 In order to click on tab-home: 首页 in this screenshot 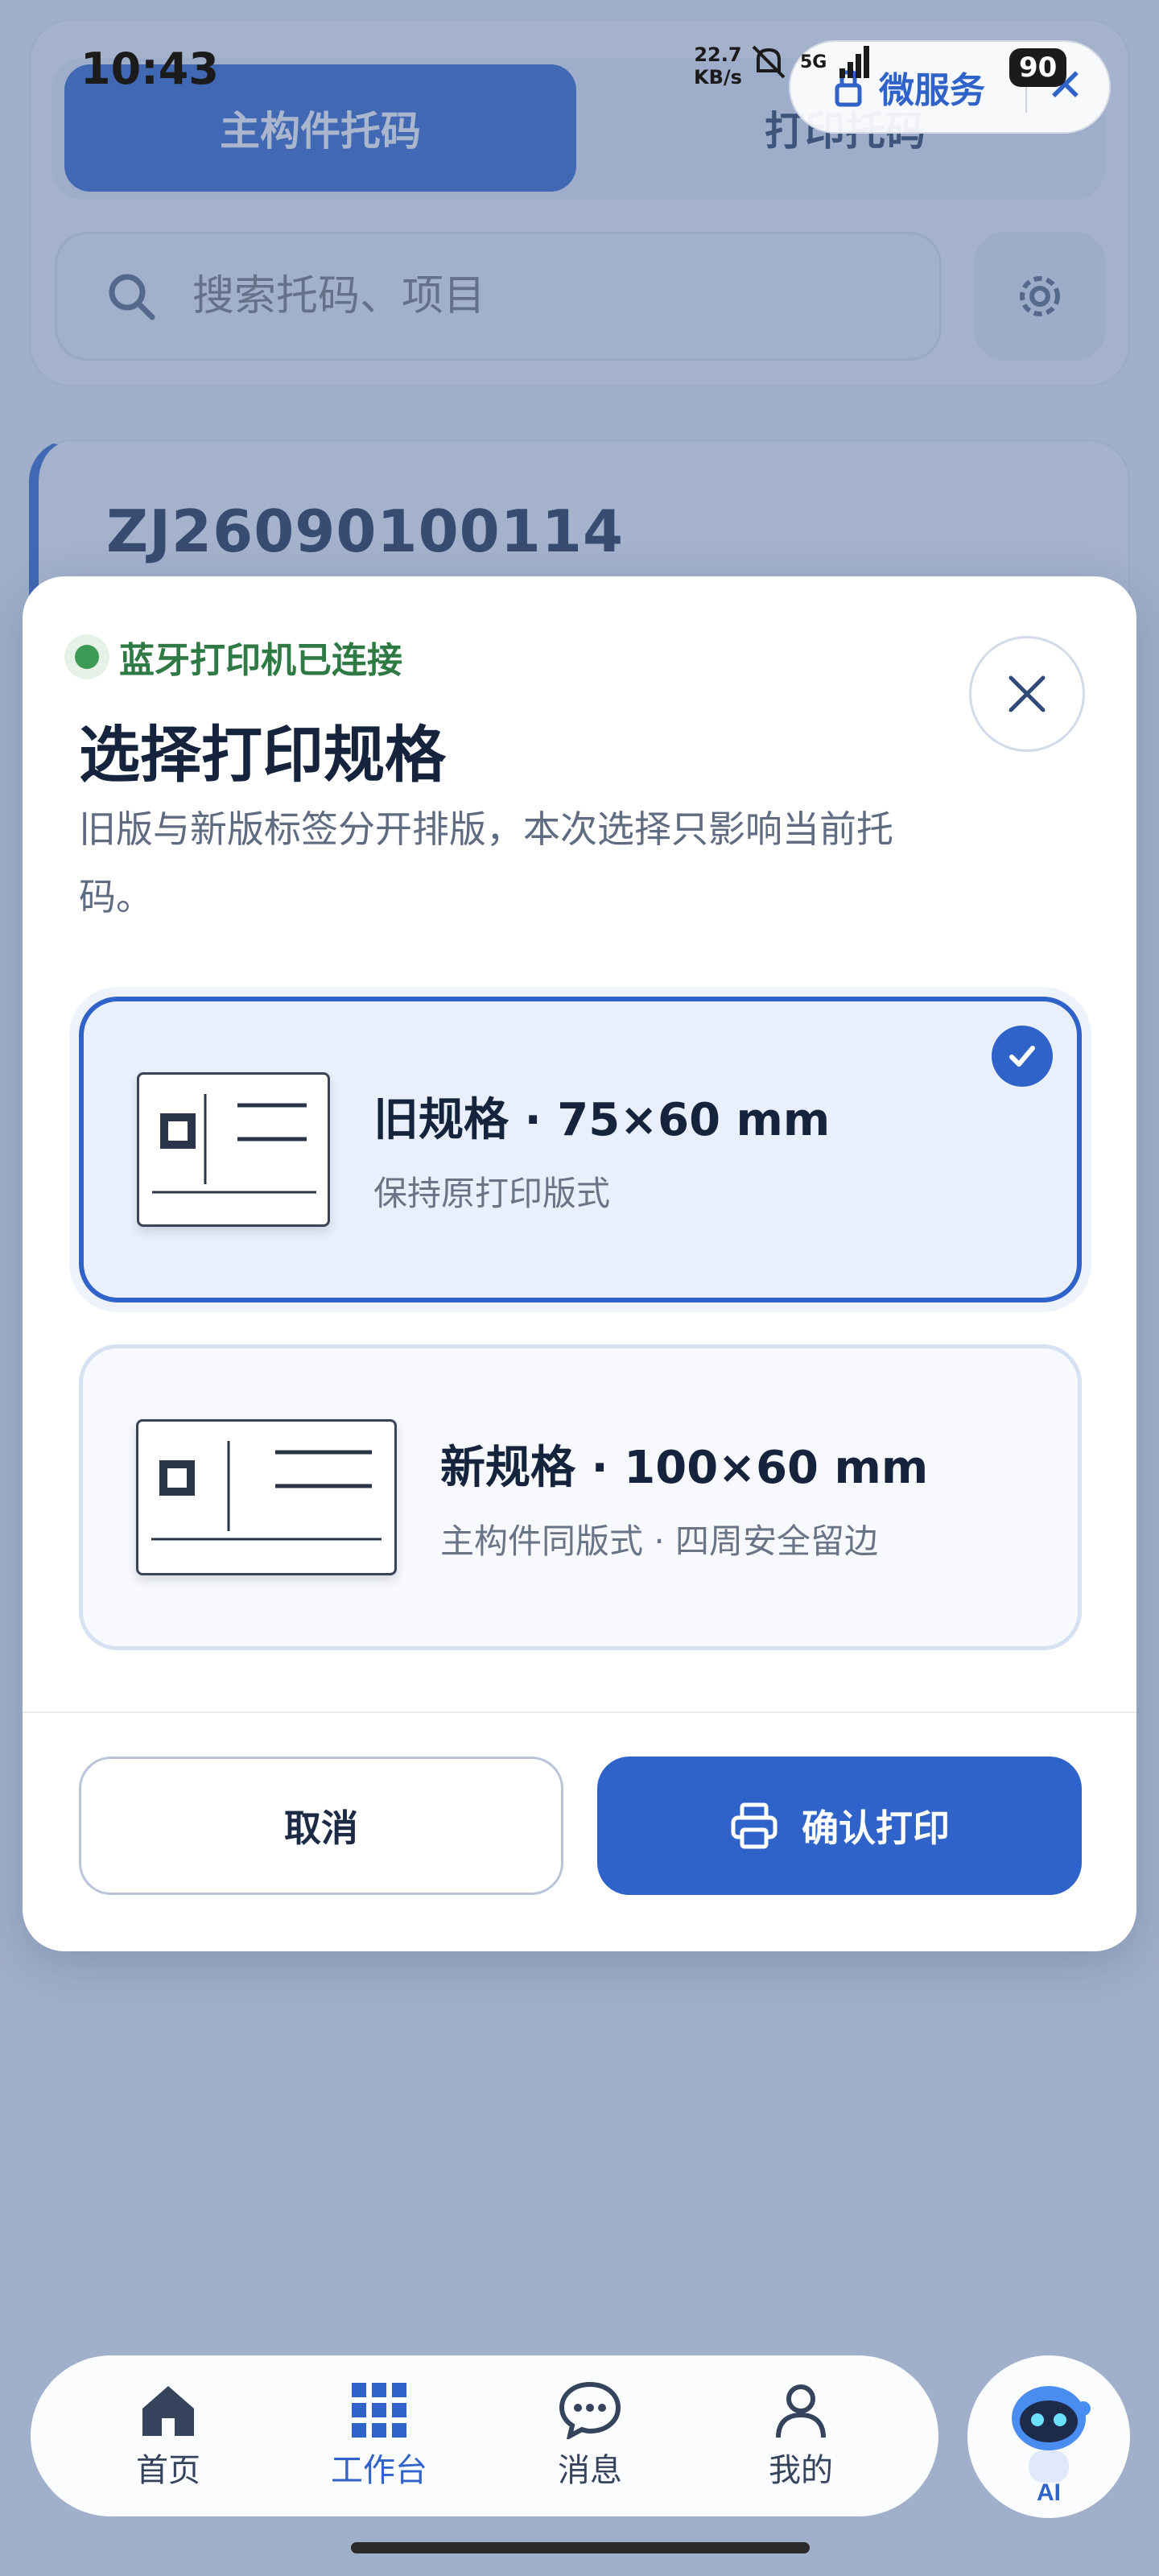, I will do `click(168, 2436)`.